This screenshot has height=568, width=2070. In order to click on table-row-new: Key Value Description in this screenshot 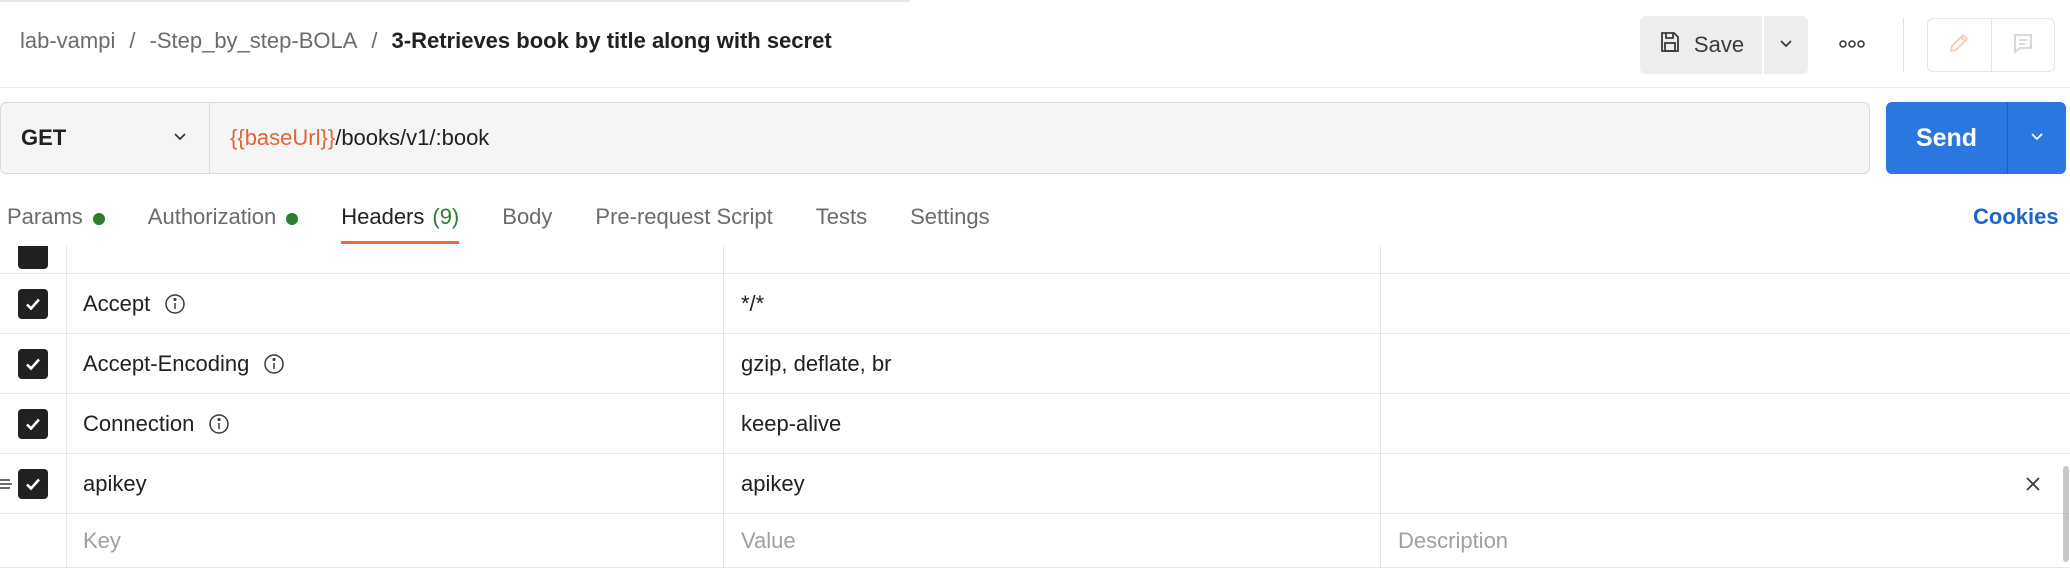, I will do `click(1035, 541)`.